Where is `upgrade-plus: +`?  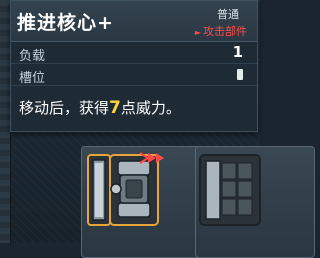
upgrade-plus: + is located at coordinates (105, 23).